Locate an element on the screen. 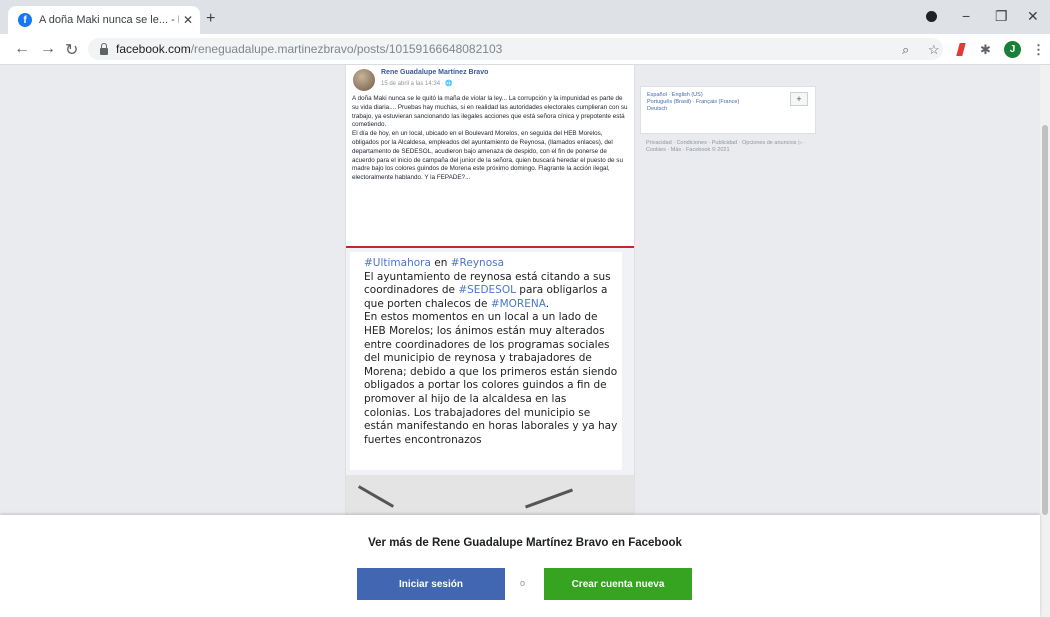 The image size is (1050, 617). window-close-button: ✕ is located at coordinates (1033, 16).